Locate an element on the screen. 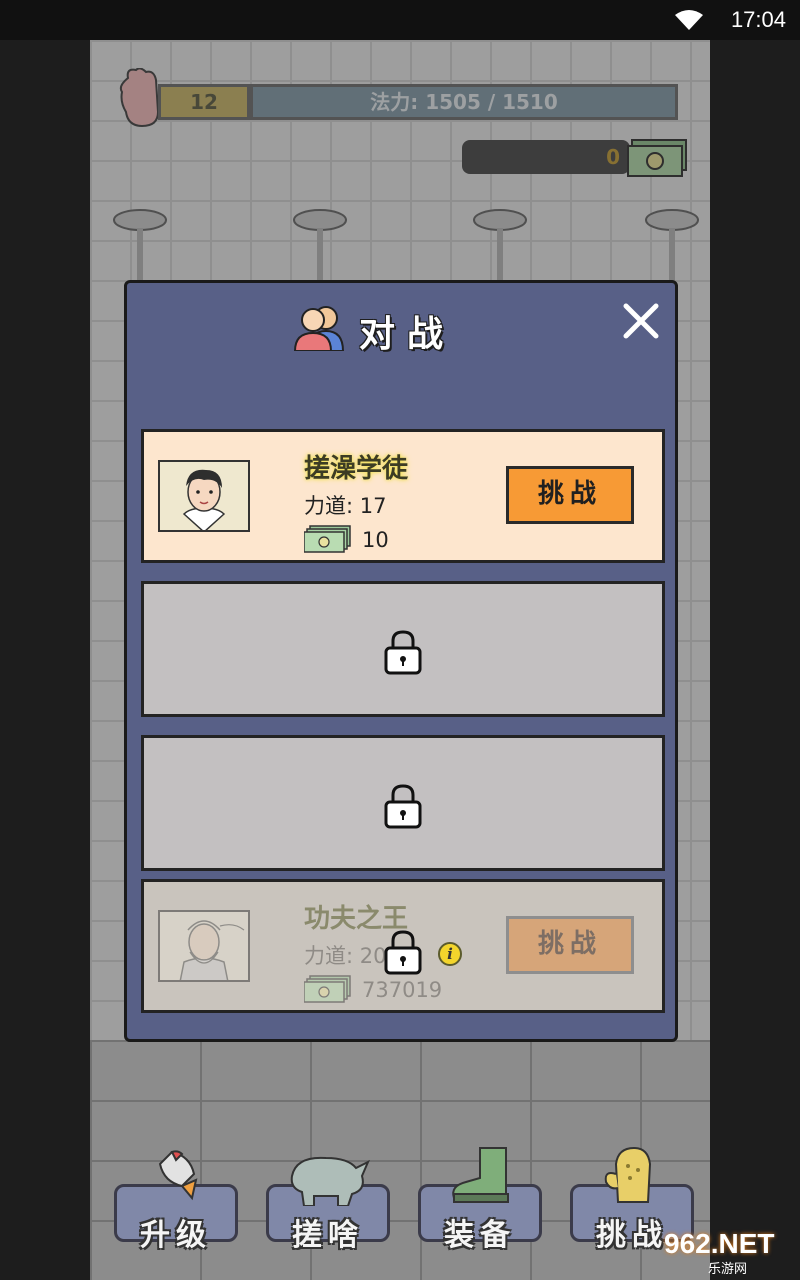 The height and width of the screenshot is (1280, 800). boss-challenge-button: 挑战 is located at coordinates (570, 945).